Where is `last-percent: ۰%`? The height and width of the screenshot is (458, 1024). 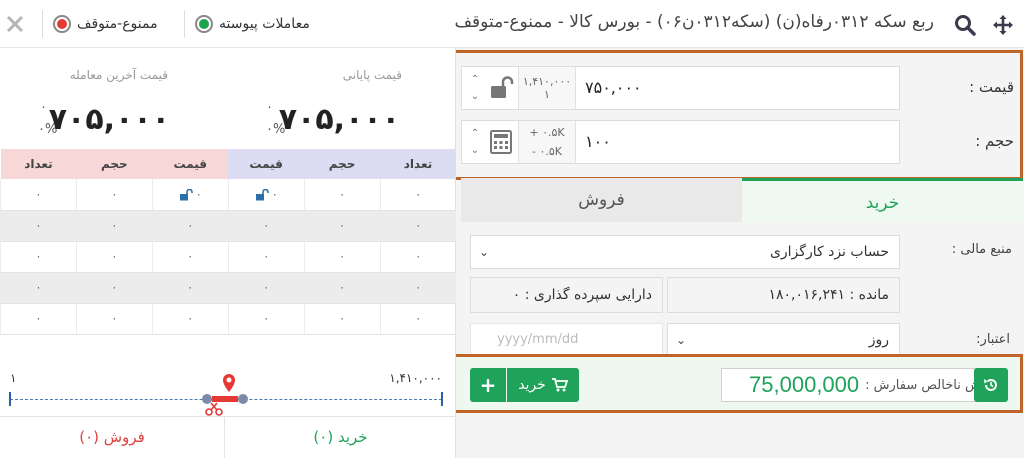
last-percent: ۰% is located at coordinates (48, 129).